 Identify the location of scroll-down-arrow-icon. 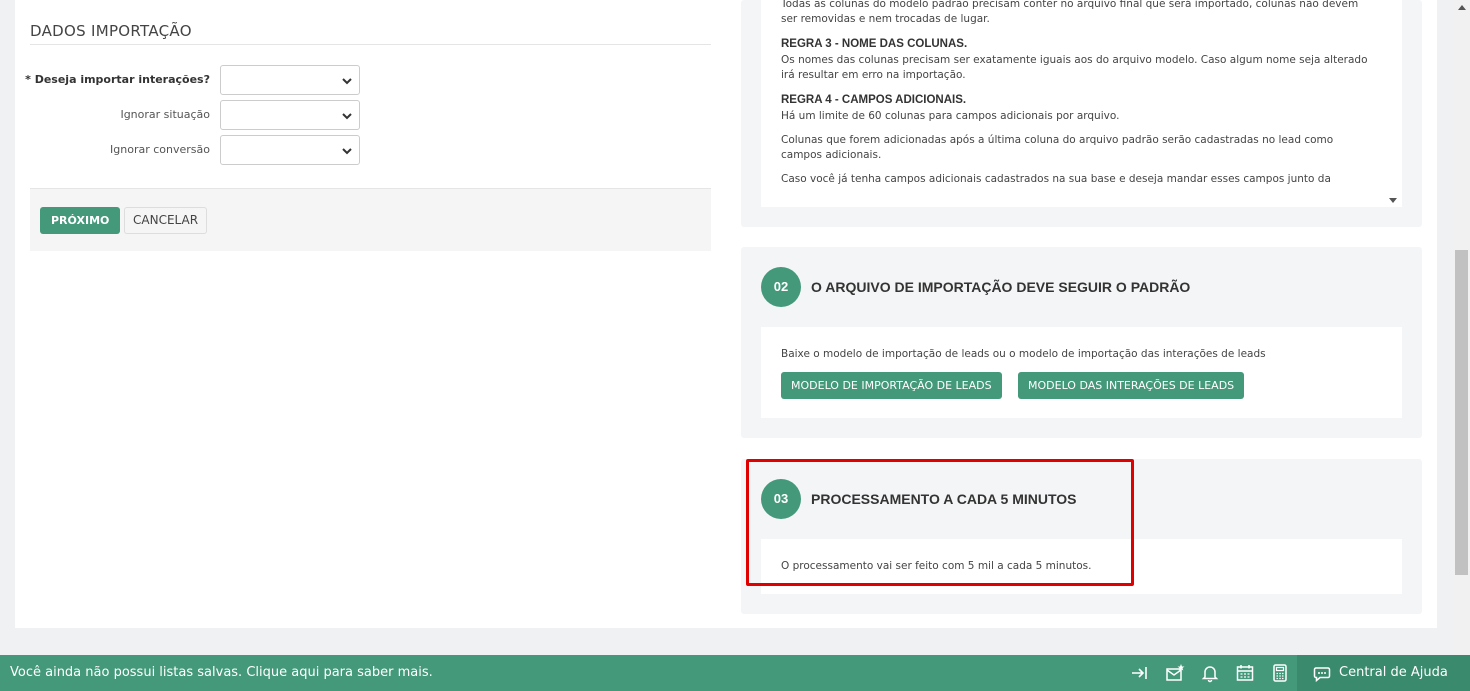
(1393, 200).